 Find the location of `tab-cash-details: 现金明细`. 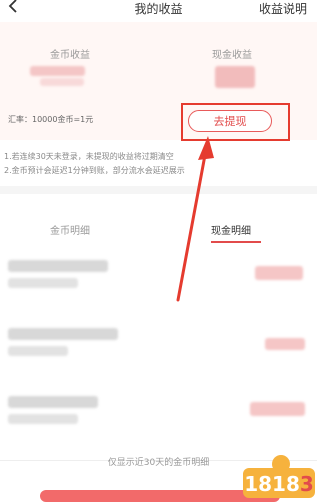

tab-cash-details: 现金明细 is located at coordinates (231, 229).